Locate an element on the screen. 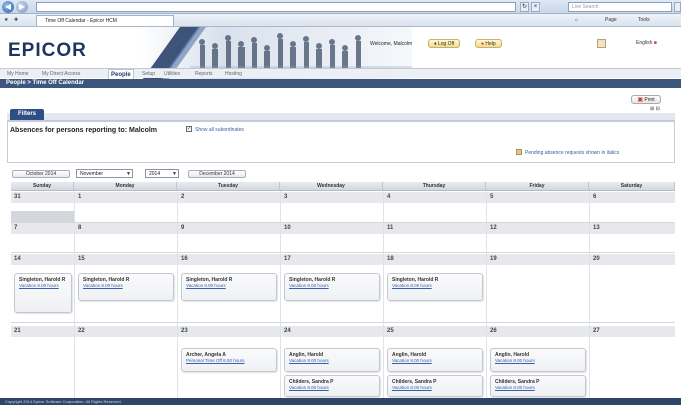 Image resolution: width=681 pixels, height=405 pixels. day-cell-number: 3 is located at coordinates (332, 197).